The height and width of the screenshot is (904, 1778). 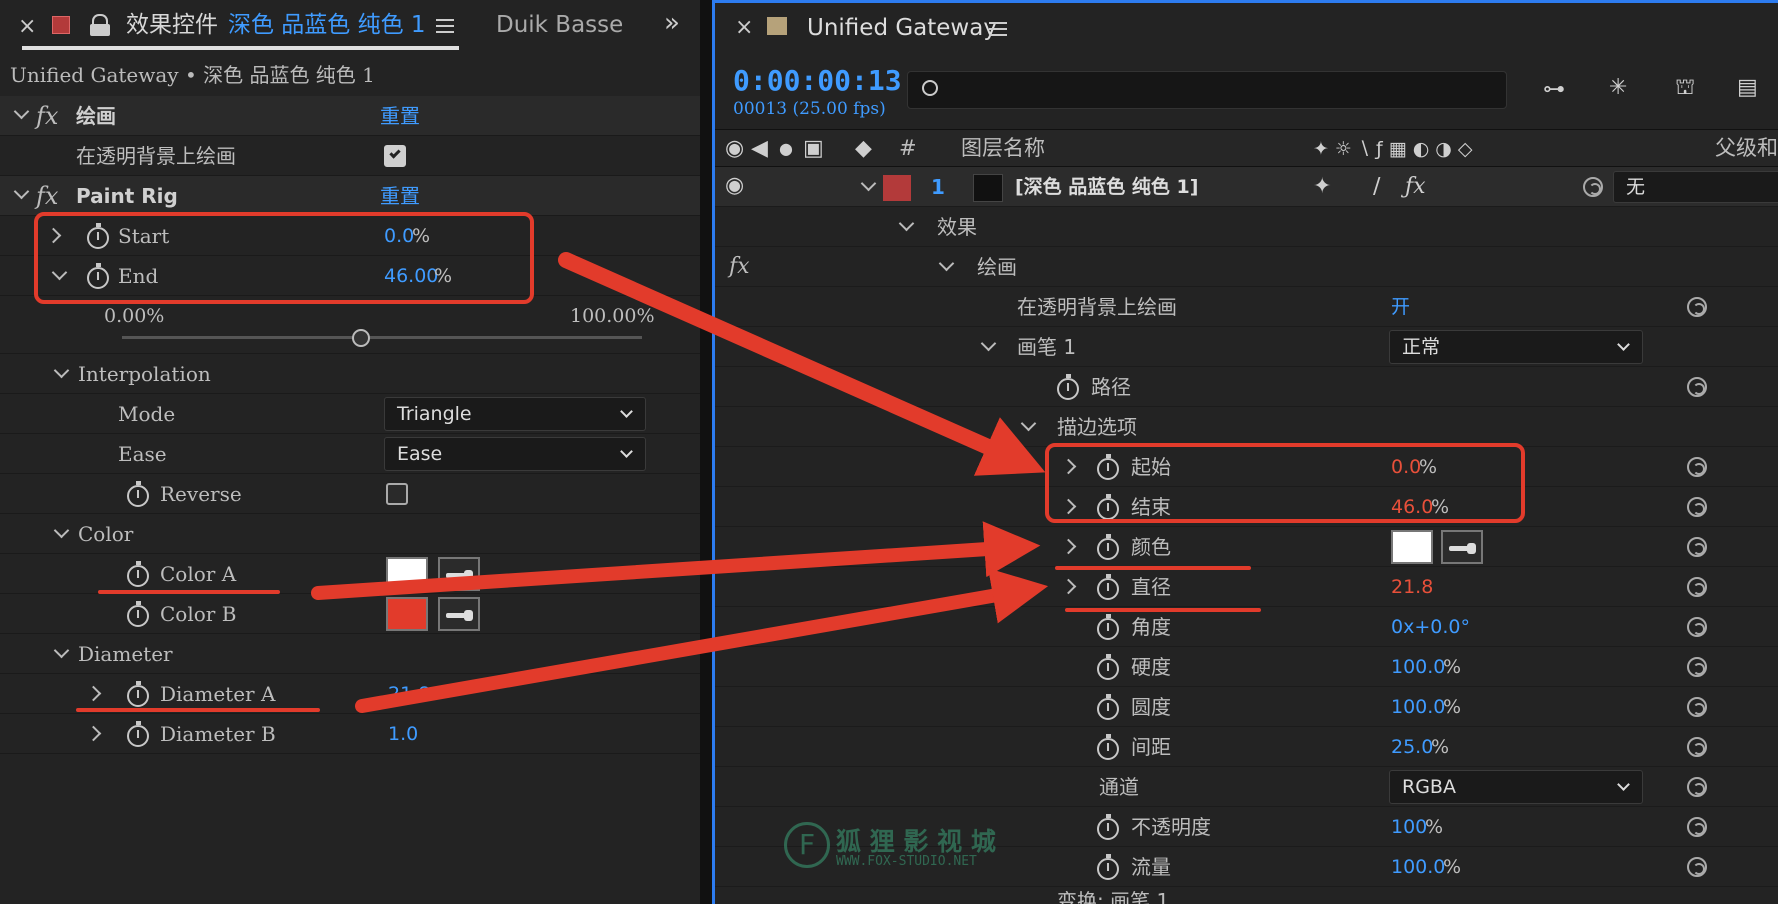 What do you see at coordinates (676, 560) in the screenshot?
I see `arrow-color-a-to-color` at bounding box center [676, 560].